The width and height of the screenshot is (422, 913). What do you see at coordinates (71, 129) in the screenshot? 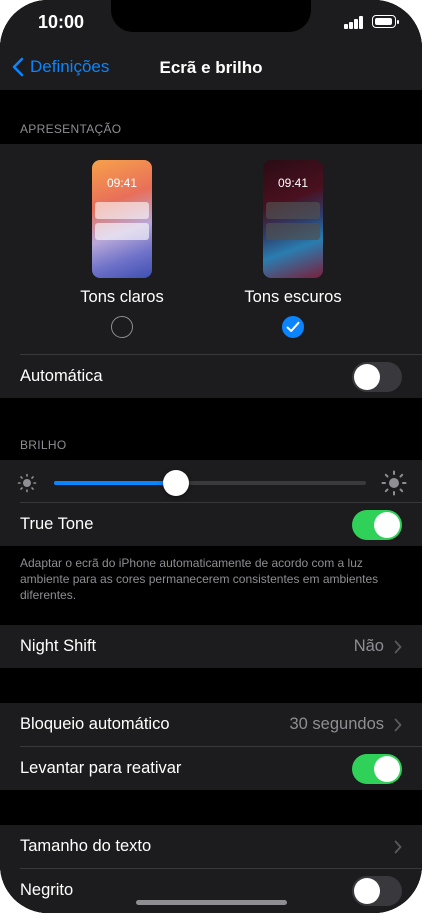
I see `section-header-appearance: APRESENTAÇÃO` at bounding box center [71, 129].